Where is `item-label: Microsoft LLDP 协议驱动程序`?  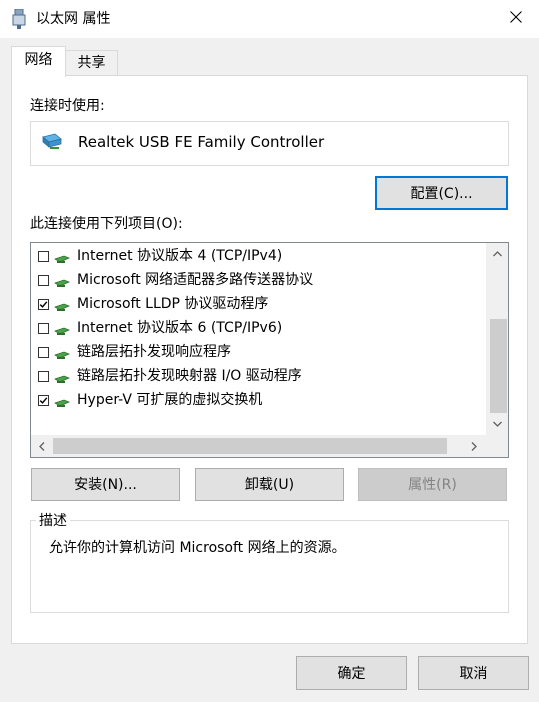
item-label: Microsoft LLDP 协议驱动程序 is located at coordinates (173, 304).